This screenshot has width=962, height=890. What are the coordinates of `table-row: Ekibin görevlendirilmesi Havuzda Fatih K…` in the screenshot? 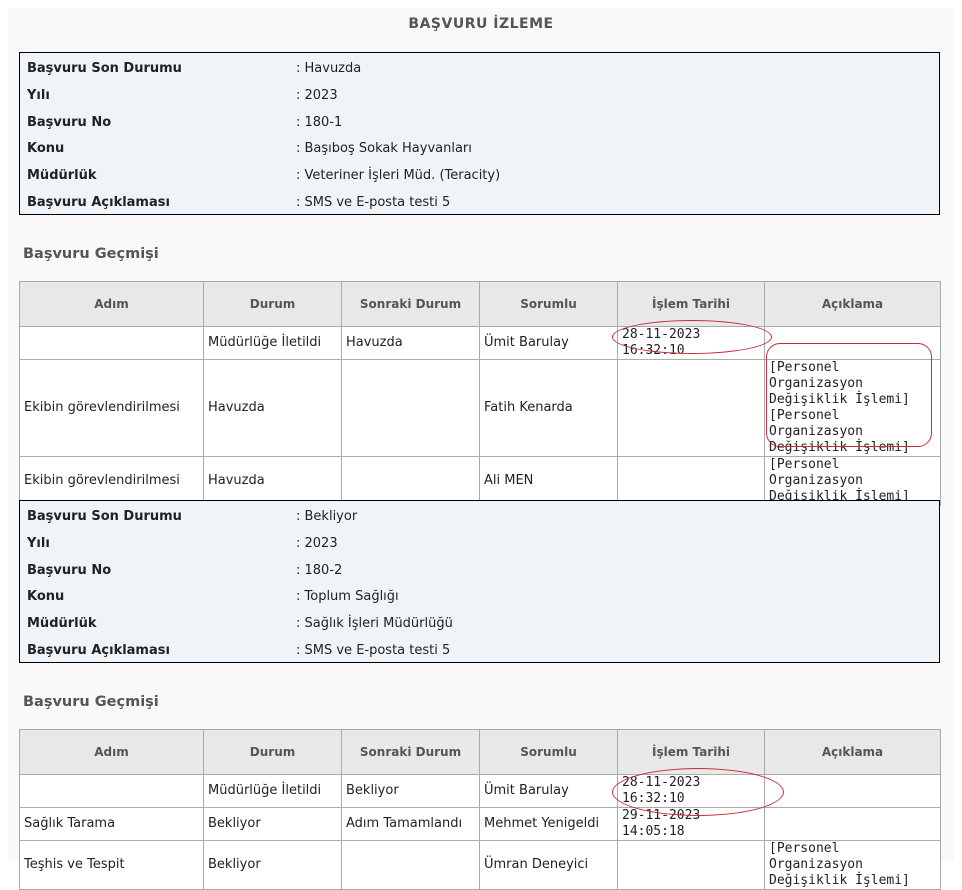 It's located at (480, 408).